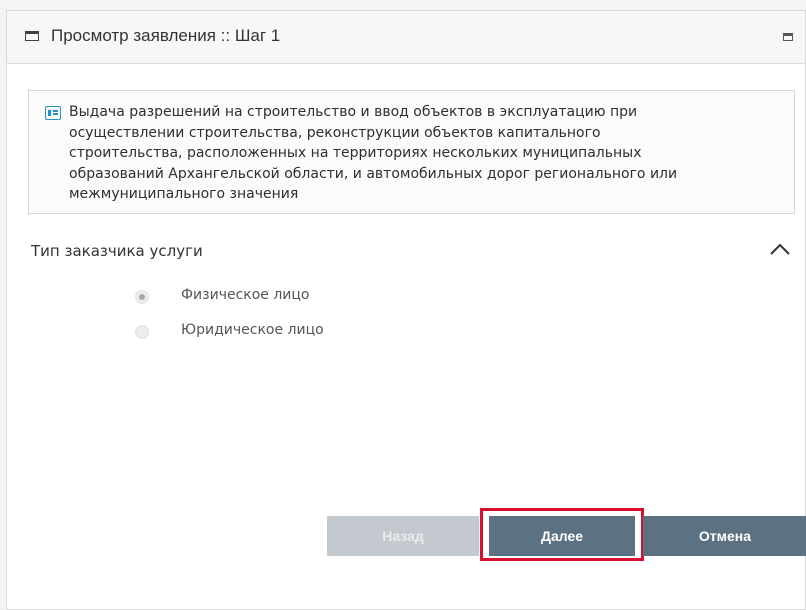 The width and height of the screenshot is (806, 610). Describe the element at coordinates (117, 251) in the screenshot. I see `customer-type-title: Тип заказчика услуги` at that location.